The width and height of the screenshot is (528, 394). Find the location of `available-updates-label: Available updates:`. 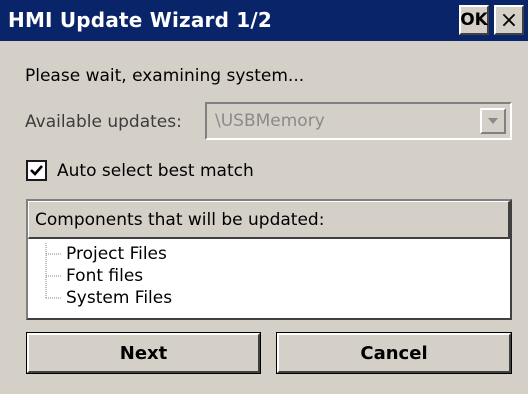

available-updates-label: Available updates: is located at coordinates (103, 122).